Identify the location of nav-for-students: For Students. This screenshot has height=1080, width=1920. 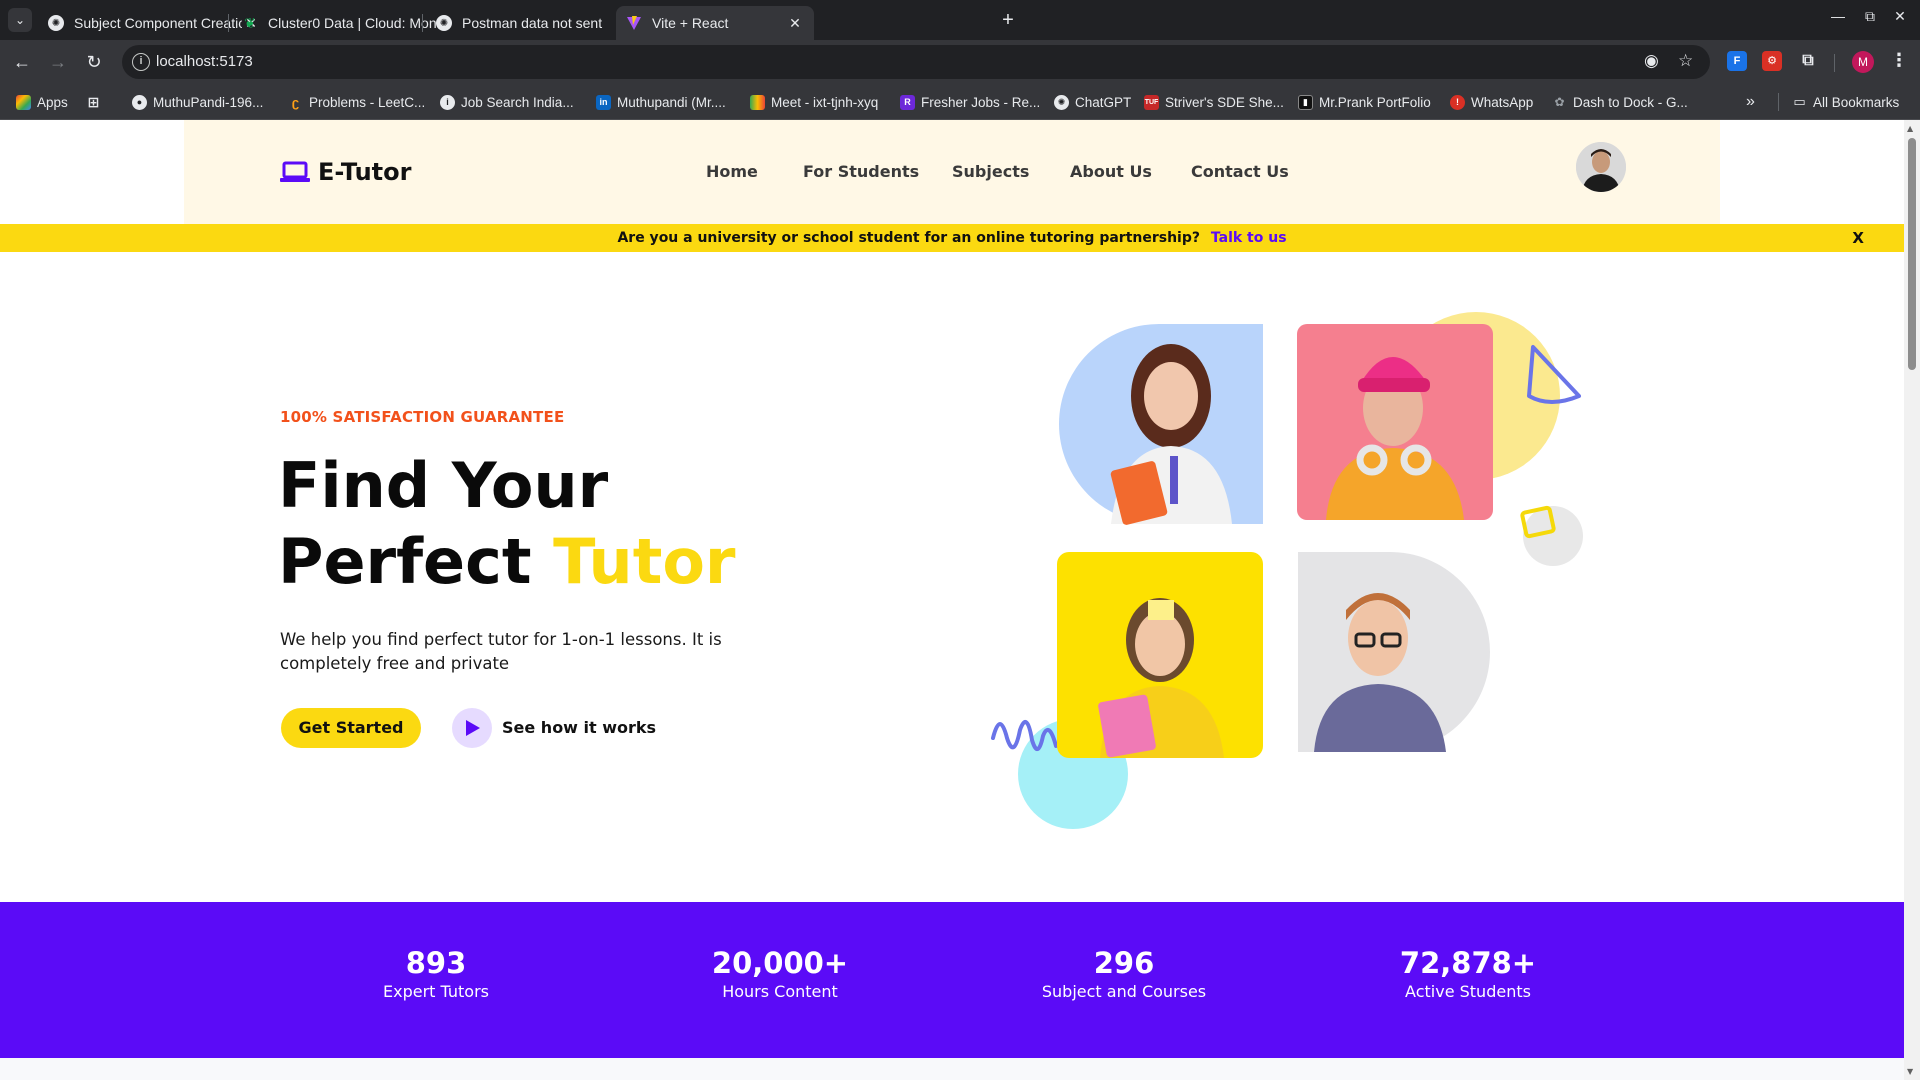
(861, 171).